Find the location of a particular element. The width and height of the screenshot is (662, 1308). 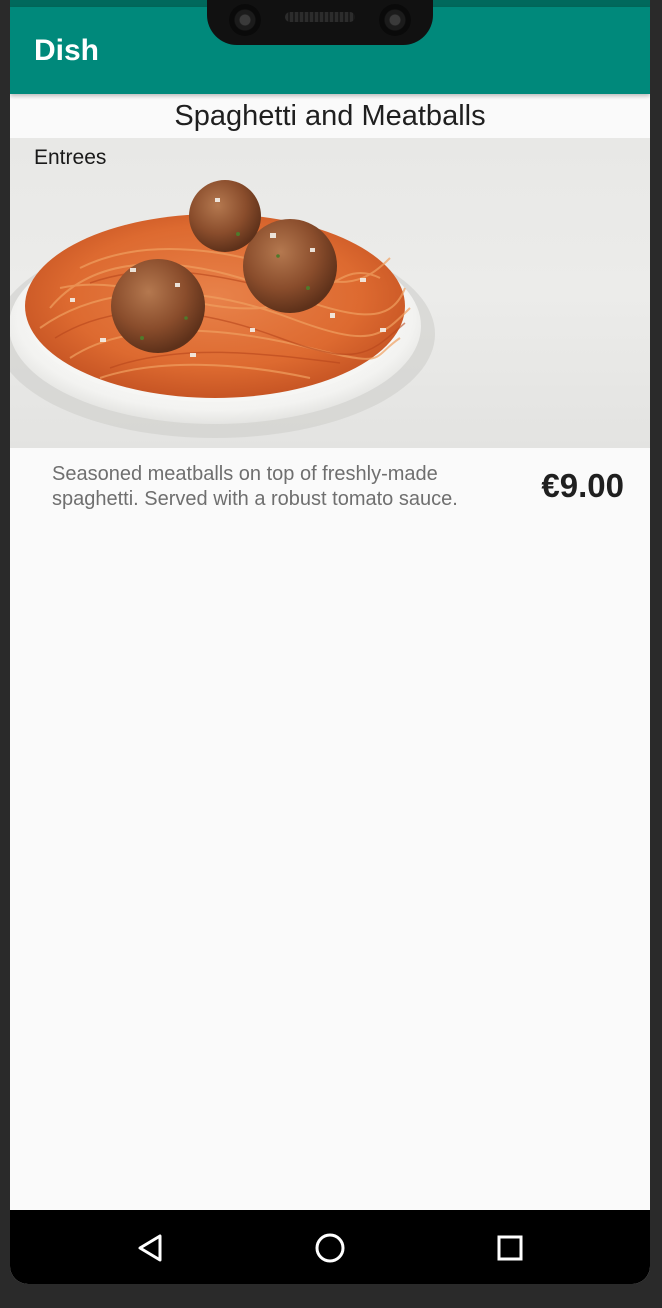

app-bar-title: Dish is located at coordinates (67, 50).